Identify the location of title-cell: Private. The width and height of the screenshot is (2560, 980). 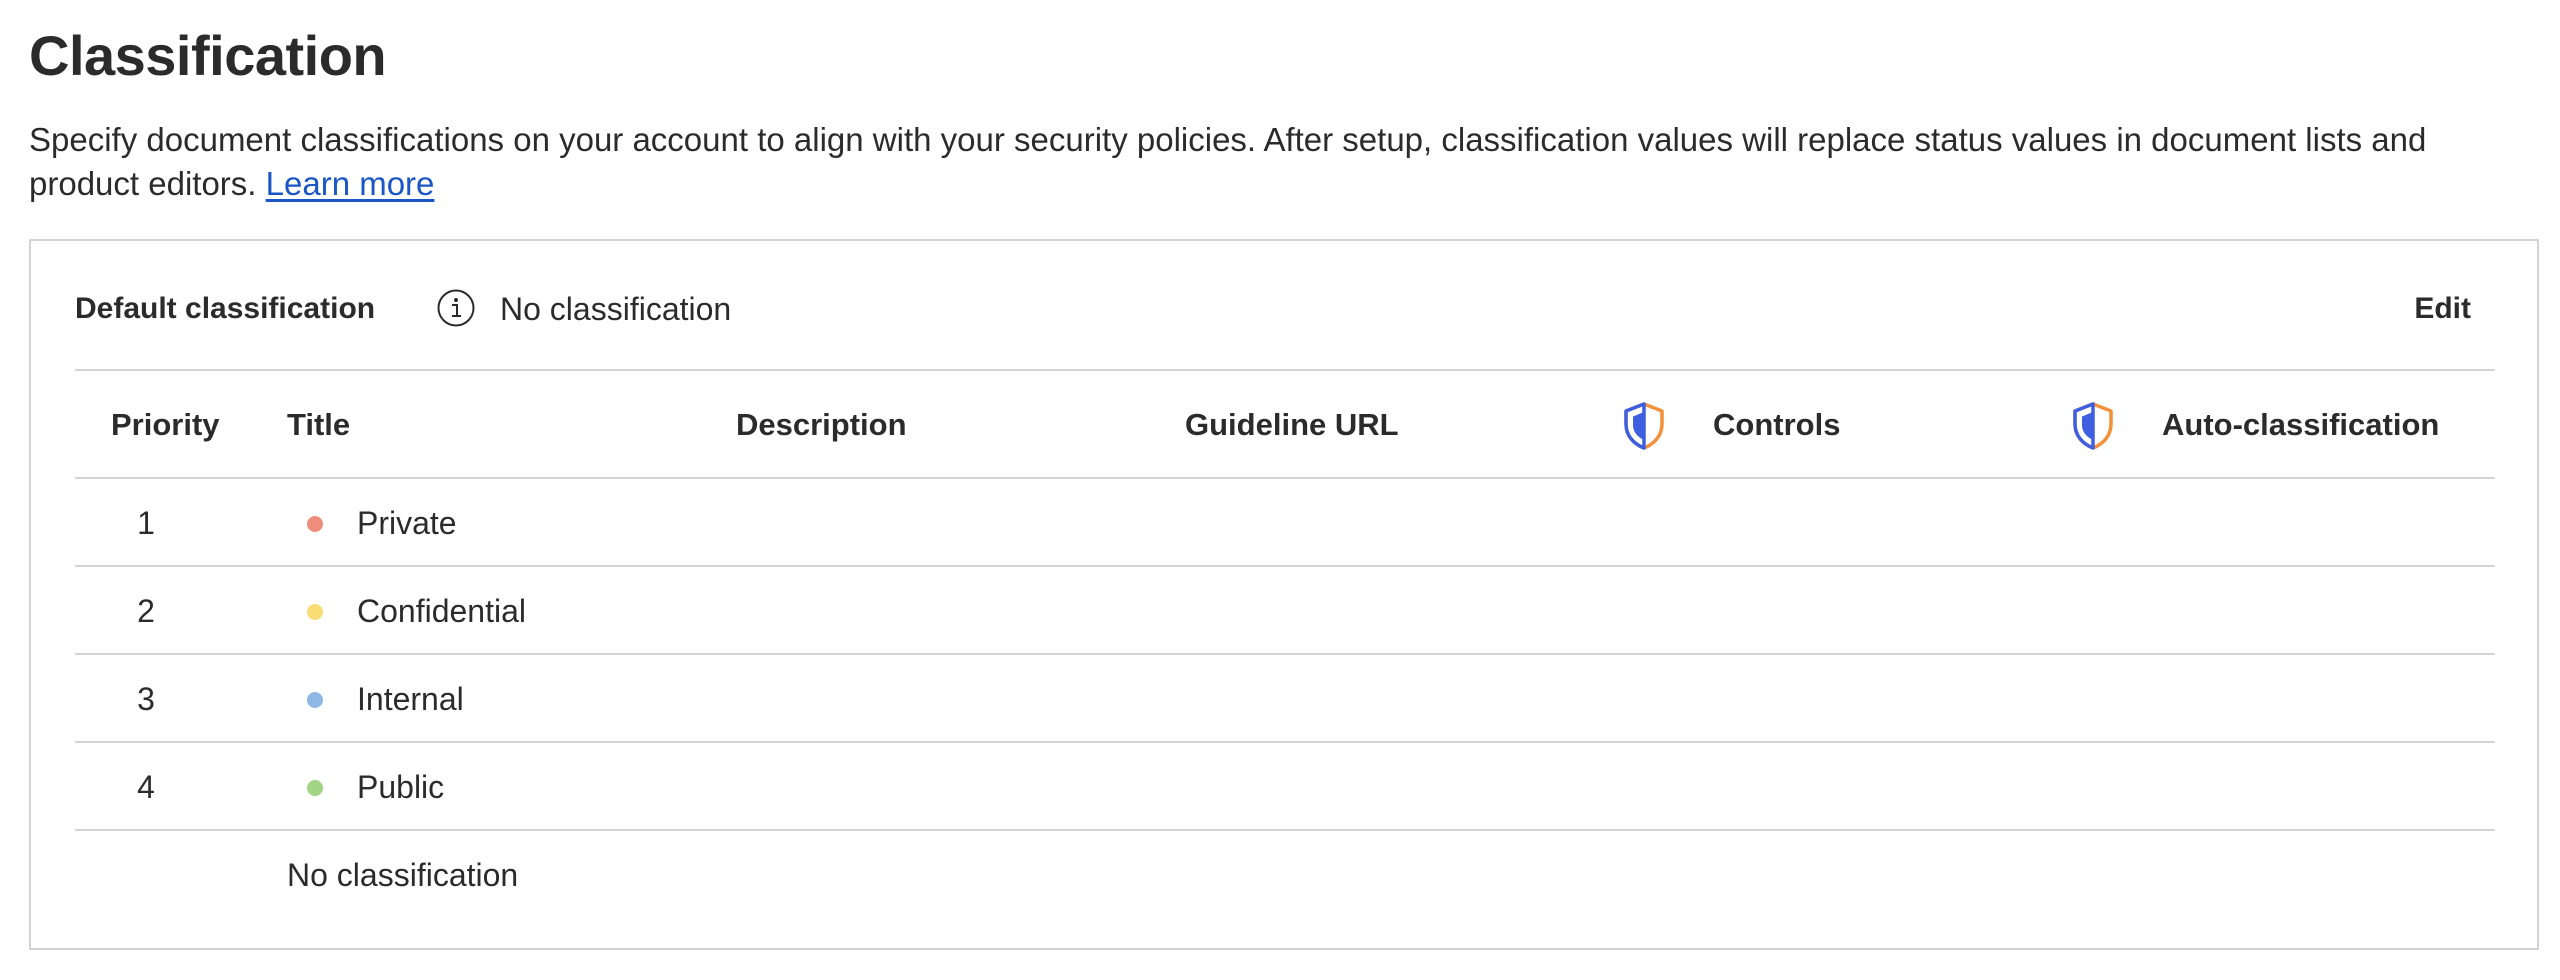
(407, 523).